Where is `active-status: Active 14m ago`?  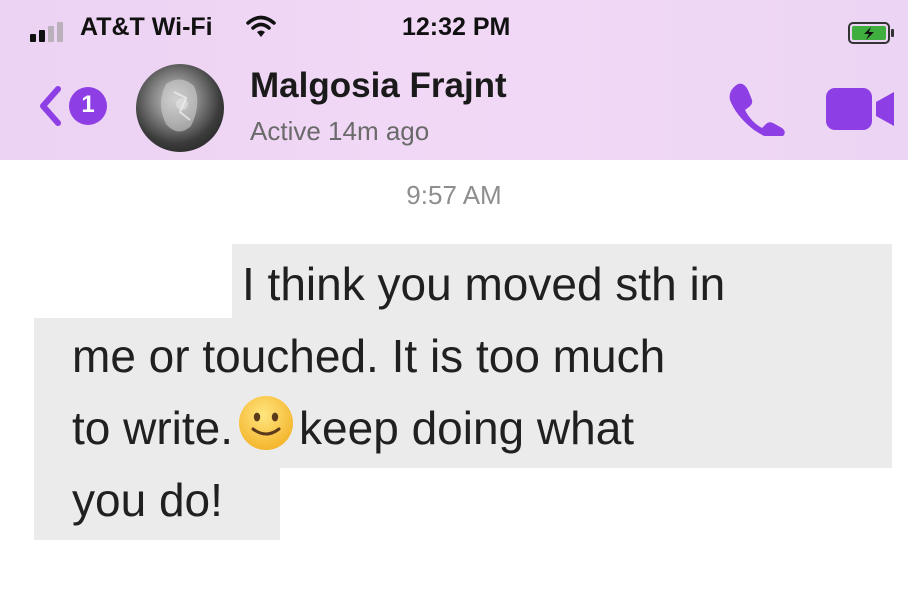 active-status: Active 14m ago is located at coordinates (340, 131).